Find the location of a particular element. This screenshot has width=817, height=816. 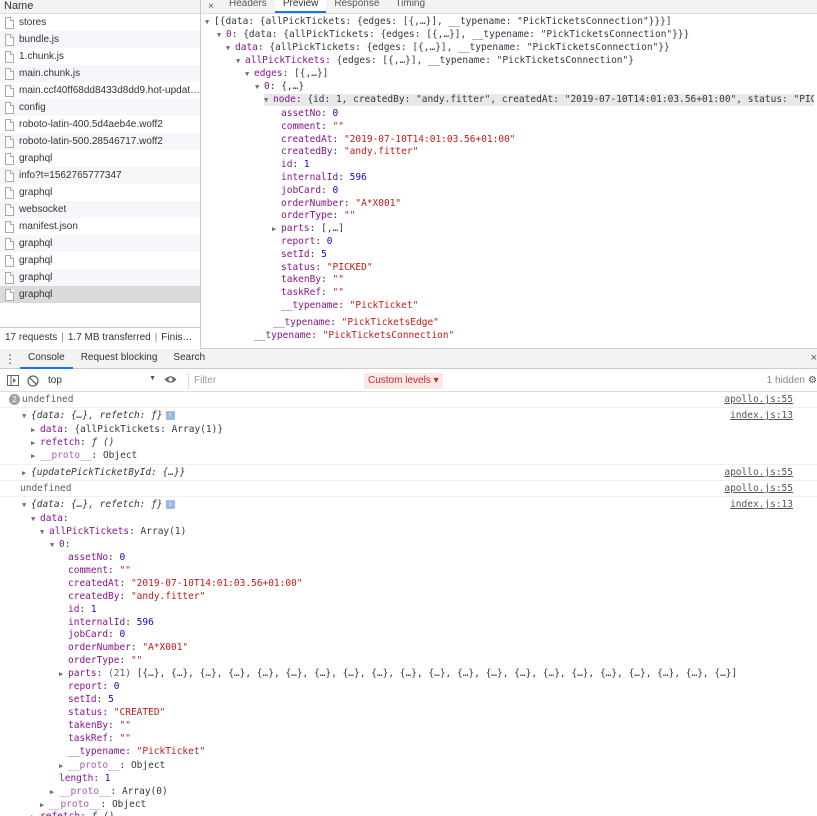

request-row: 1.chunk.js is located at coordinates (100, 56).